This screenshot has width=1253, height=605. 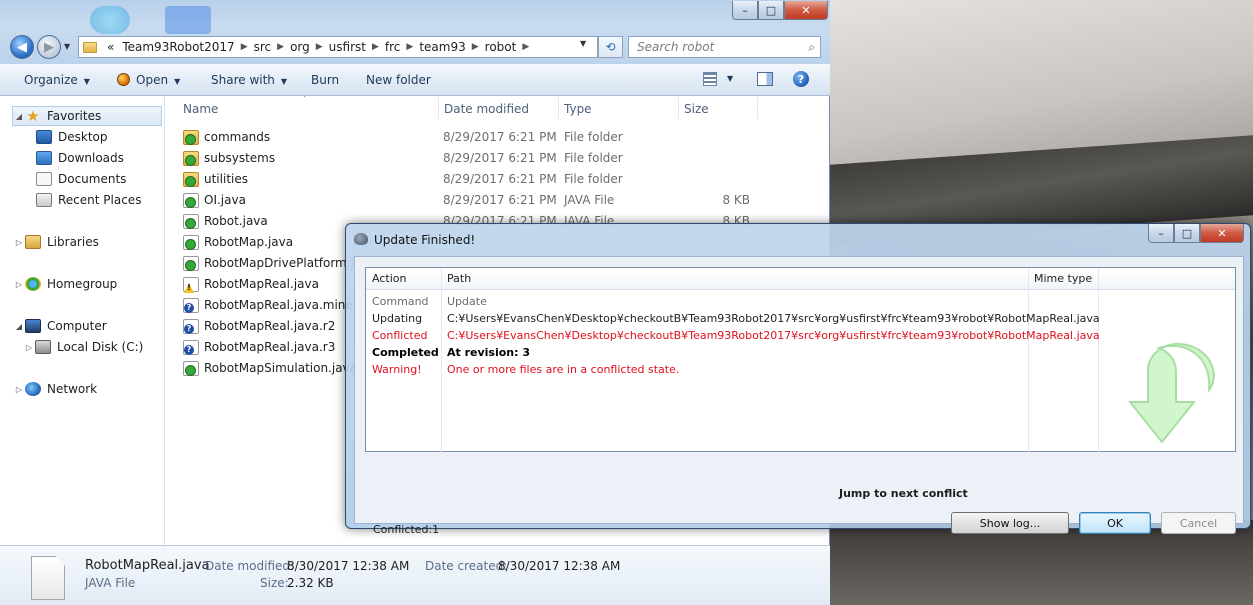 I want to click on column-header-date: Date modified, so click(x=486, y=109).